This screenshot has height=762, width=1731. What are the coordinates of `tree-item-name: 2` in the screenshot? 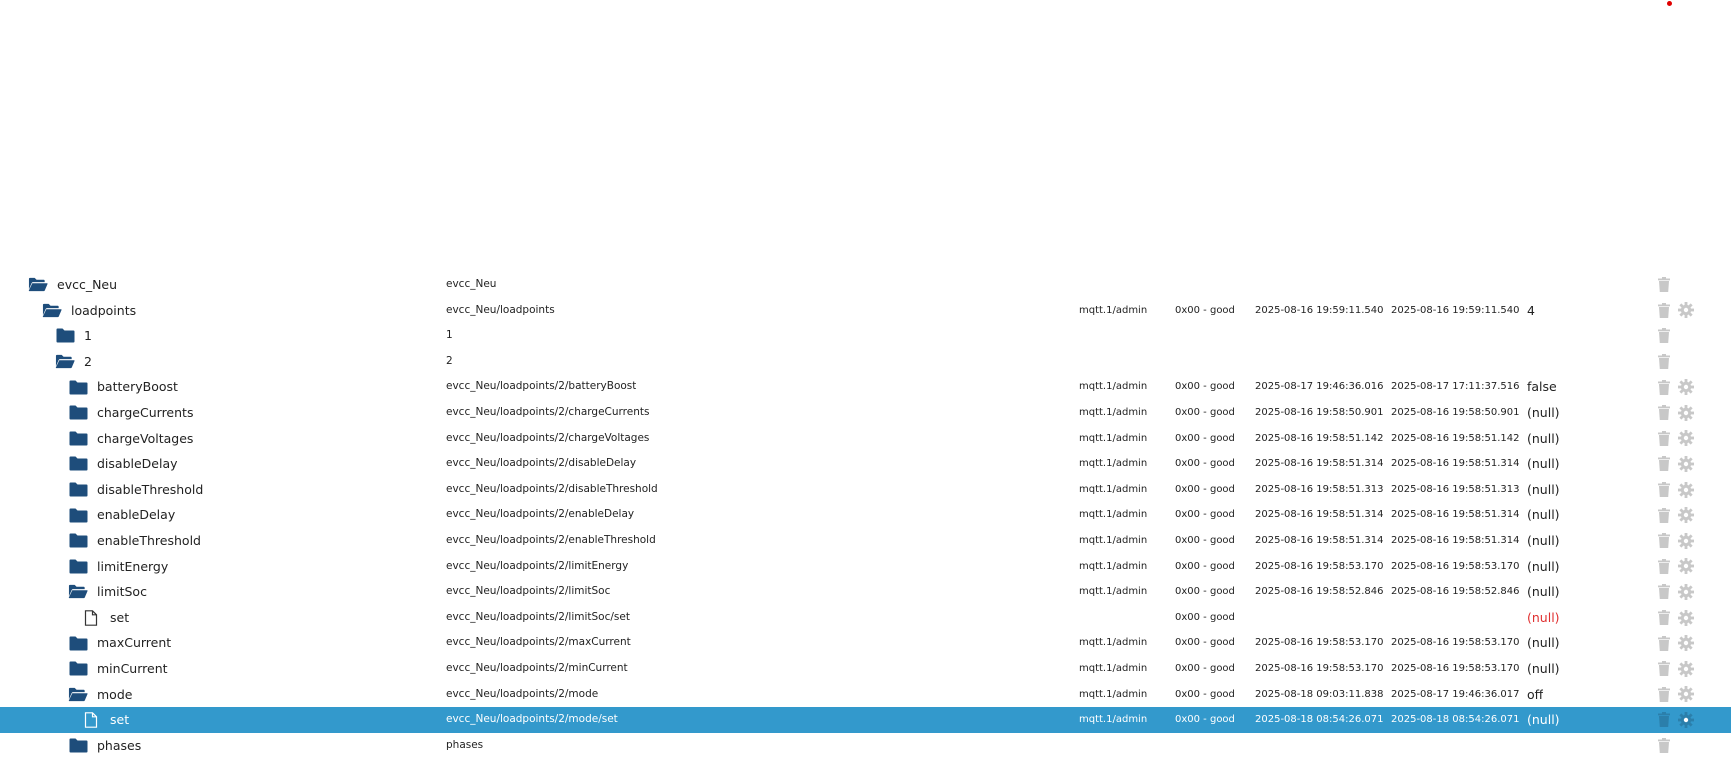 It's located at (73, 362).